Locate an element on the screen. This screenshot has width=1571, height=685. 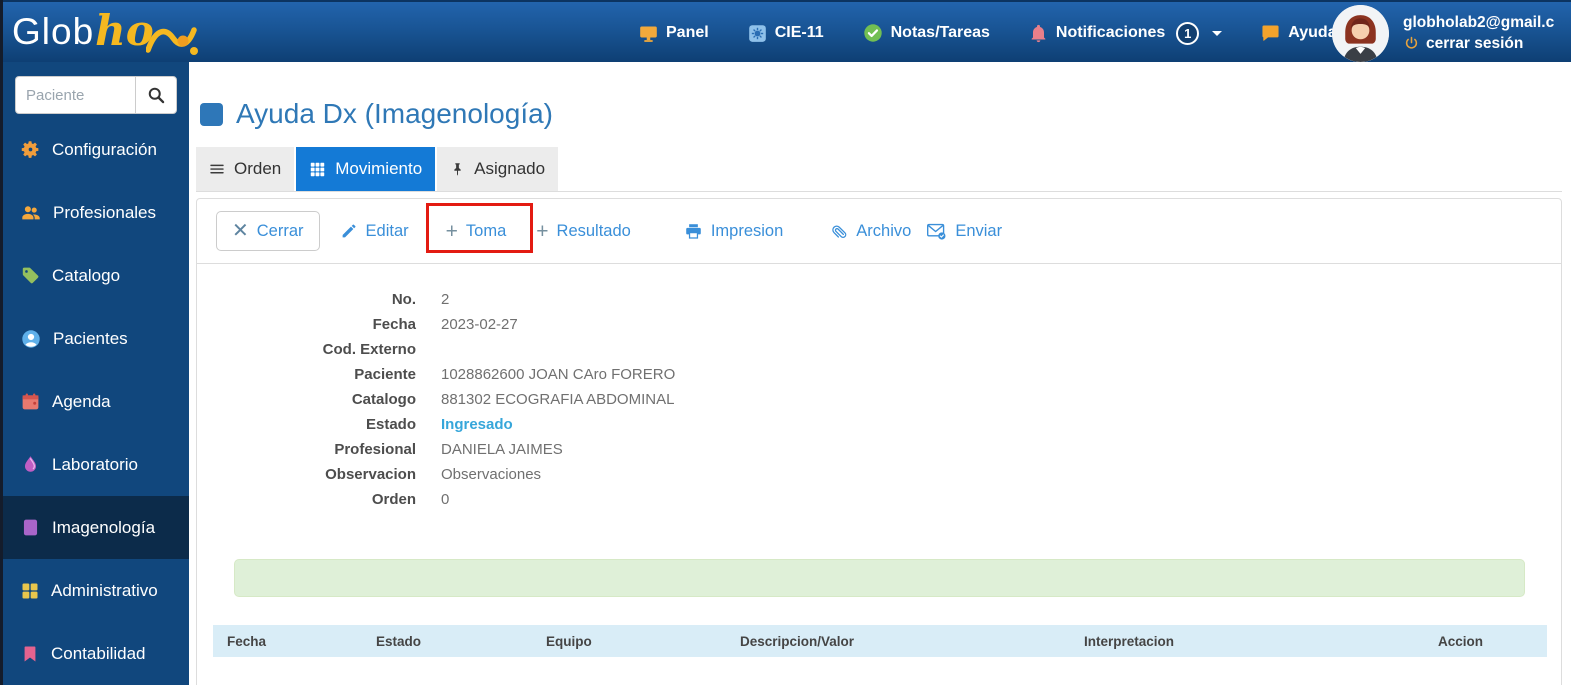
col-header-accion: Accion is located at coordinates (1485, 641).